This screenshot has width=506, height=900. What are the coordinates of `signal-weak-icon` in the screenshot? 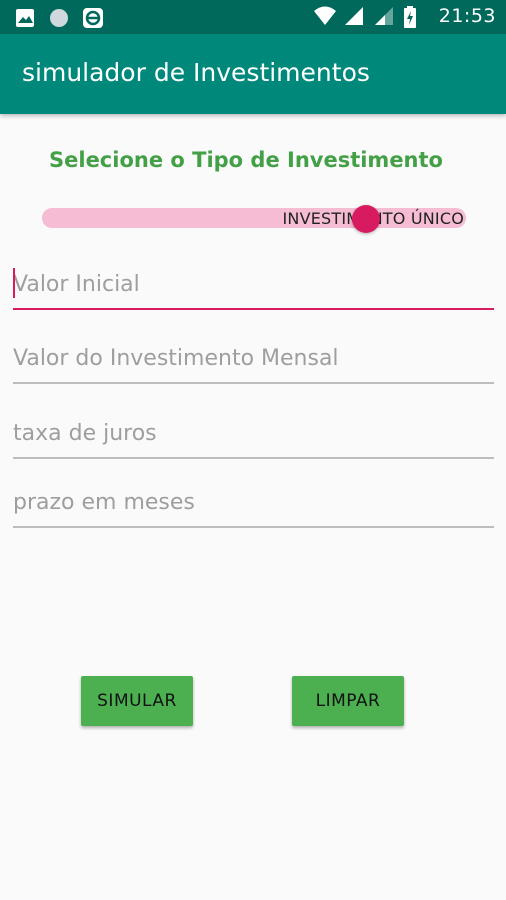 It's located at (384, 16).